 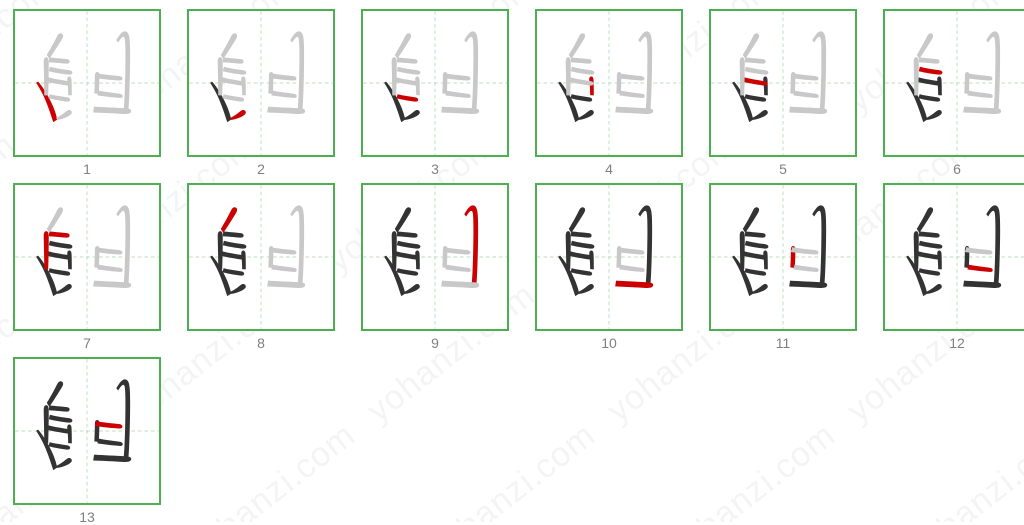 I want to click on stroke-step-cell: 4, so click(x=609, y=88).